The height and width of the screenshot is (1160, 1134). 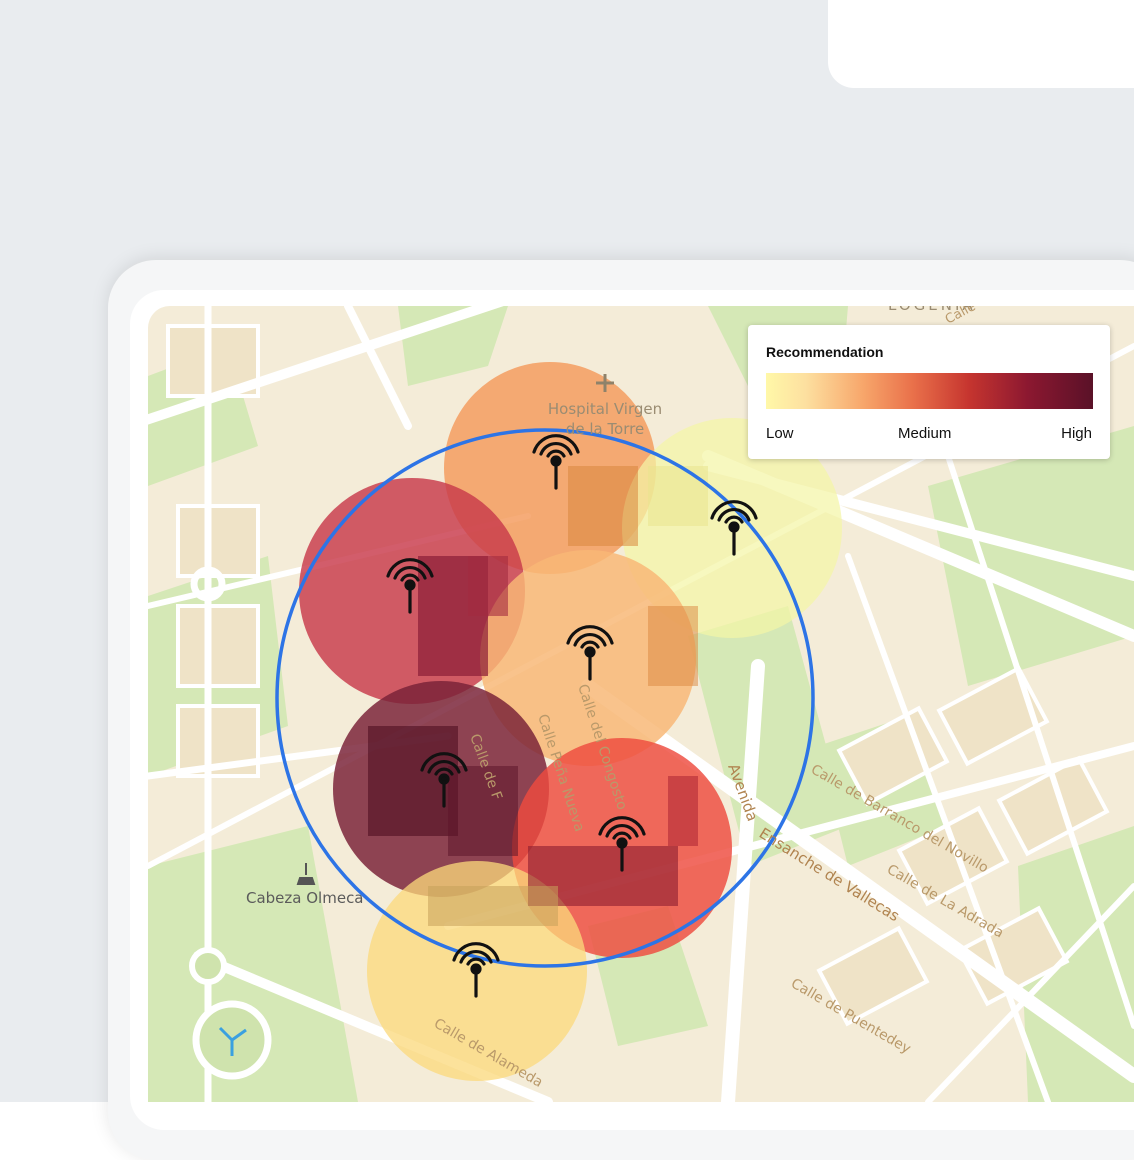 What do you see at coordinates (780, 433) in the screenshot?
I see `legend-low-label: Low` at bounding box center [780, 433].